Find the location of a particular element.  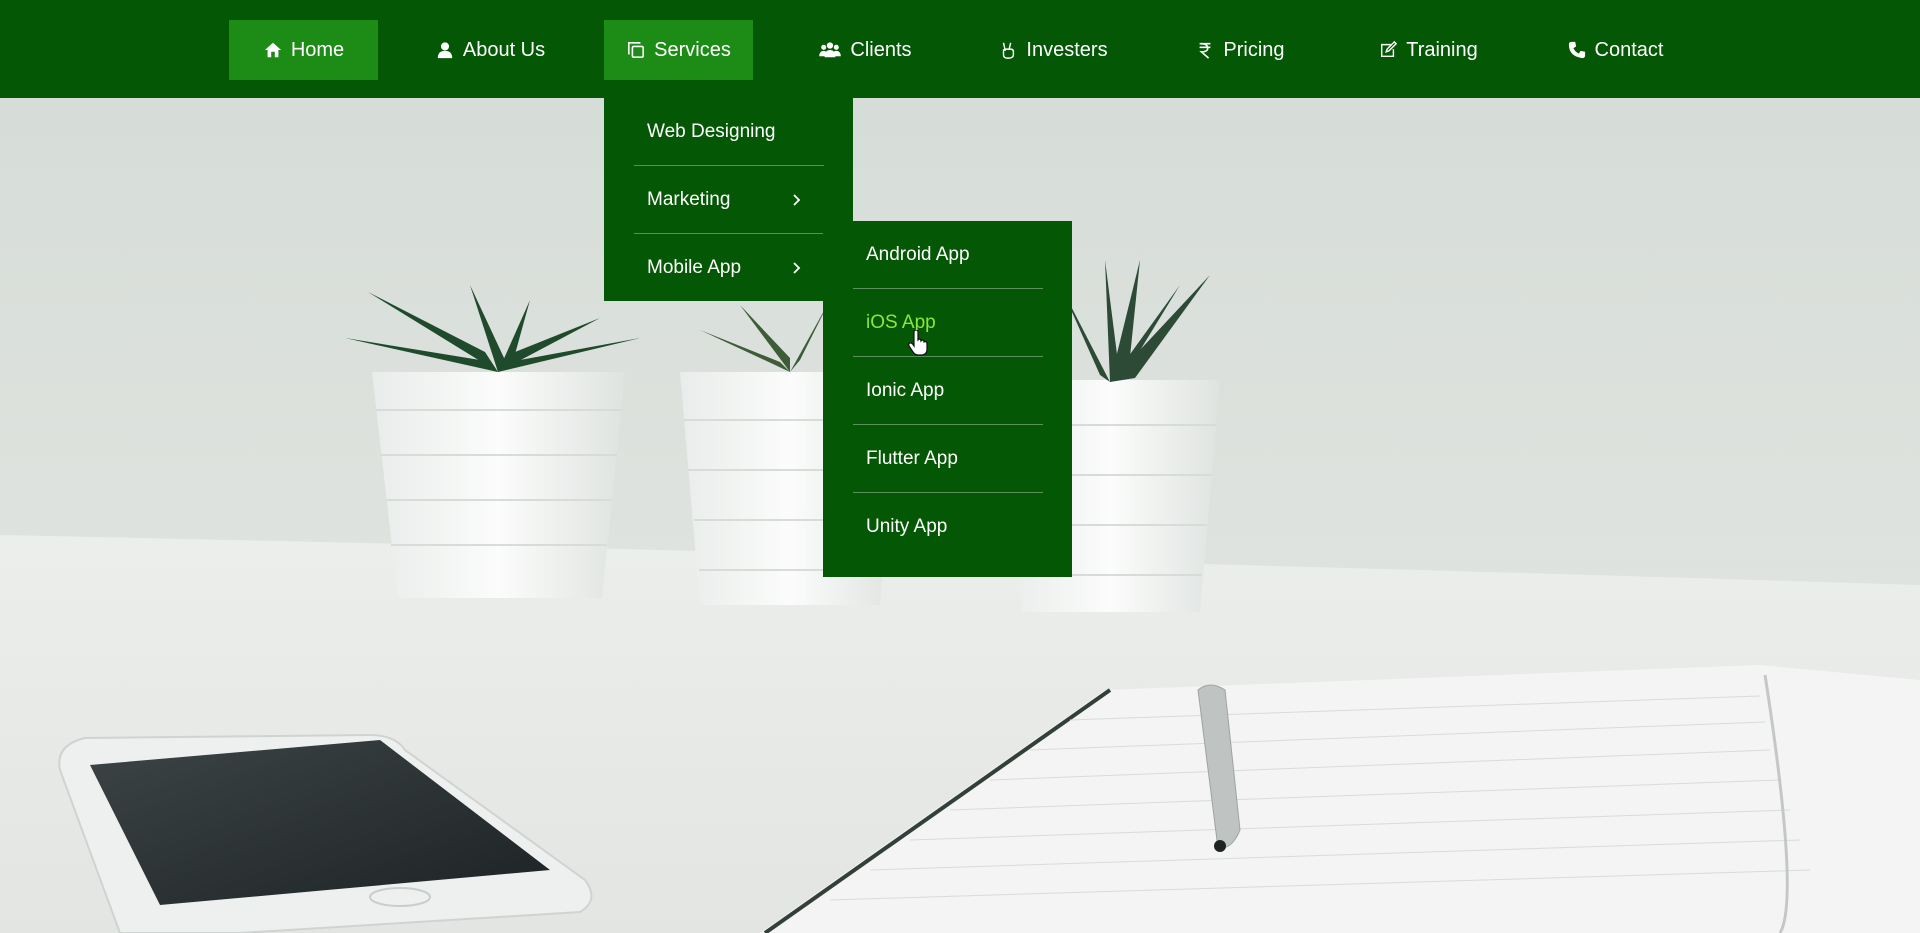

nav-label-home: Home is located at coordinates (317, 49).